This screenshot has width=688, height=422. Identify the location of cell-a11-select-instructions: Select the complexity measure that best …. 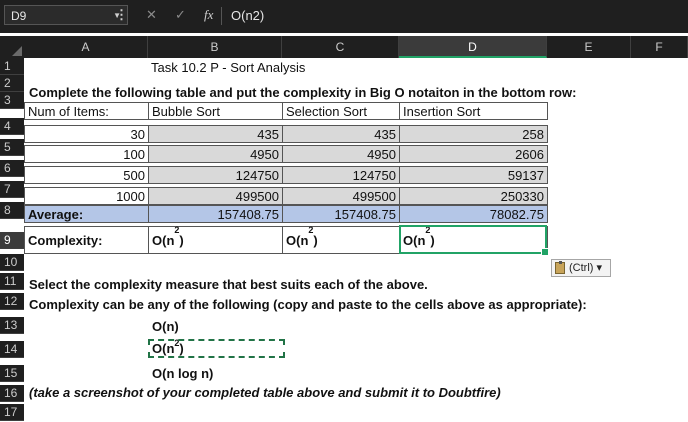
(326, 285).